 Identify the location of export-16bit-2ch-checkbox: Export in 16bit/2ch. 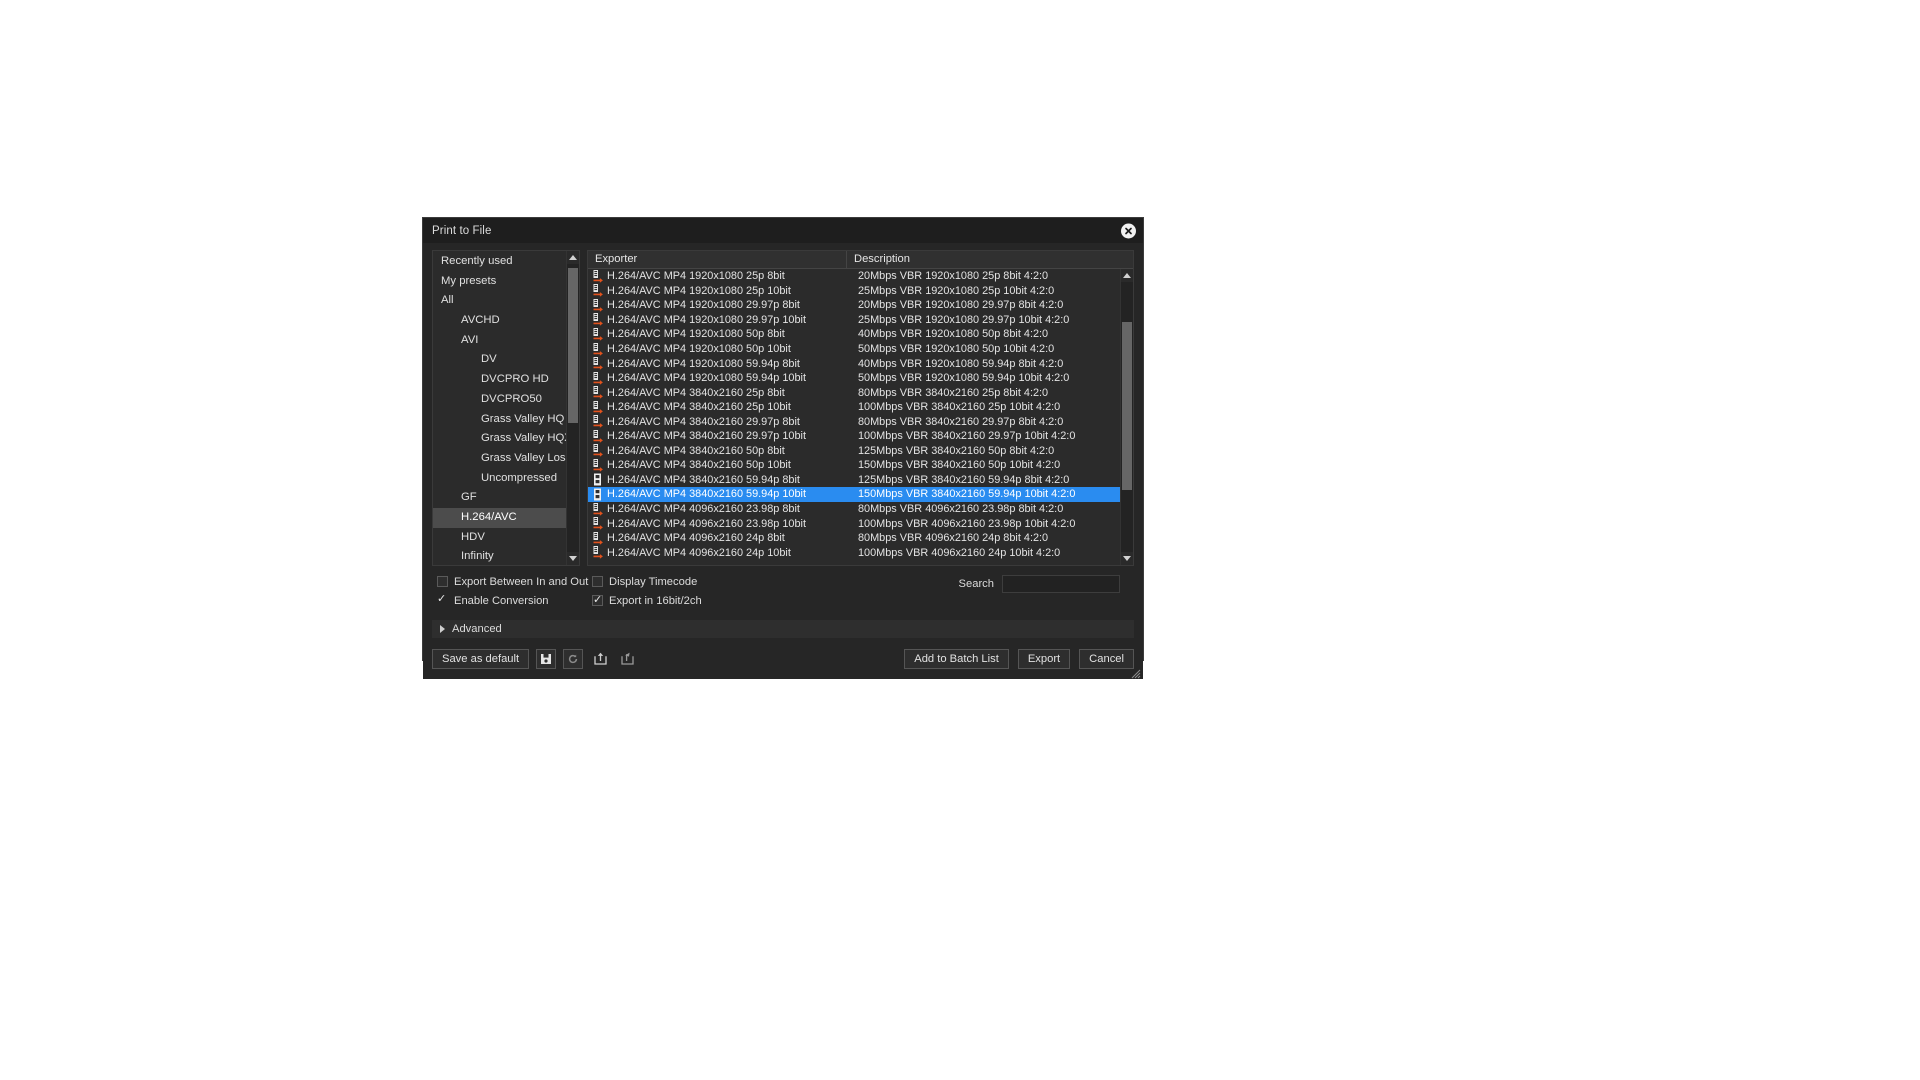
(698, 600).